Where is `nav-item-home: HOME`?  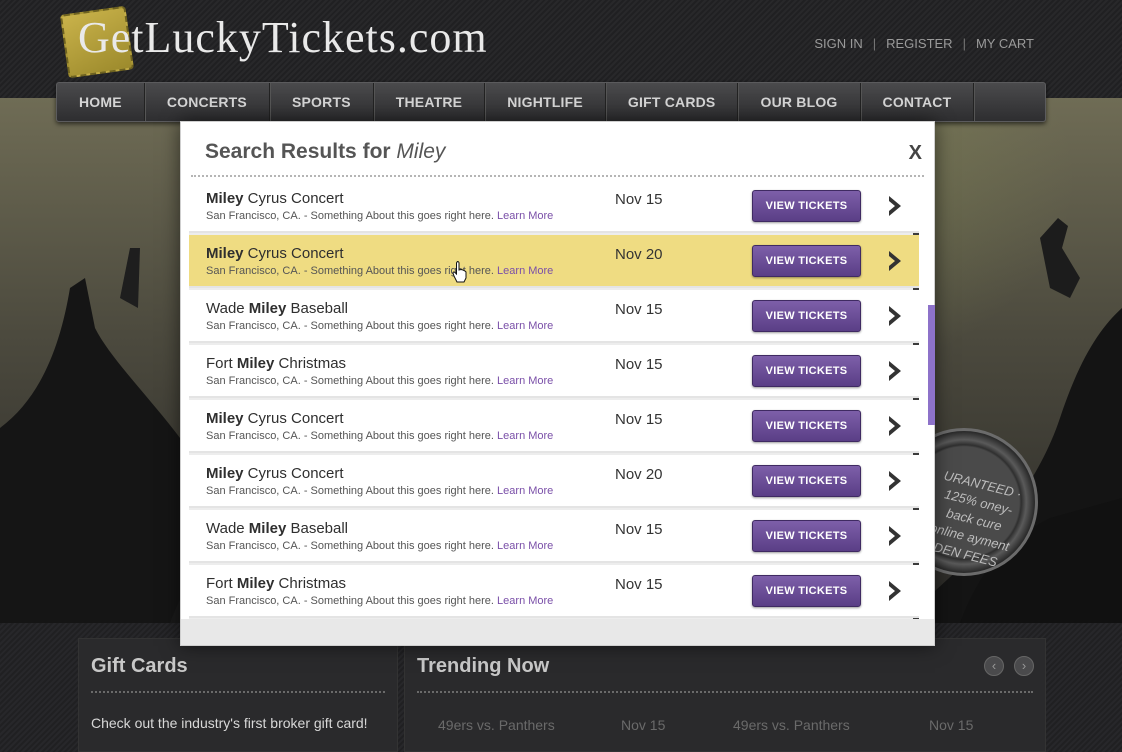
nav-item-home: HOME is located at coordinates (101, 102).